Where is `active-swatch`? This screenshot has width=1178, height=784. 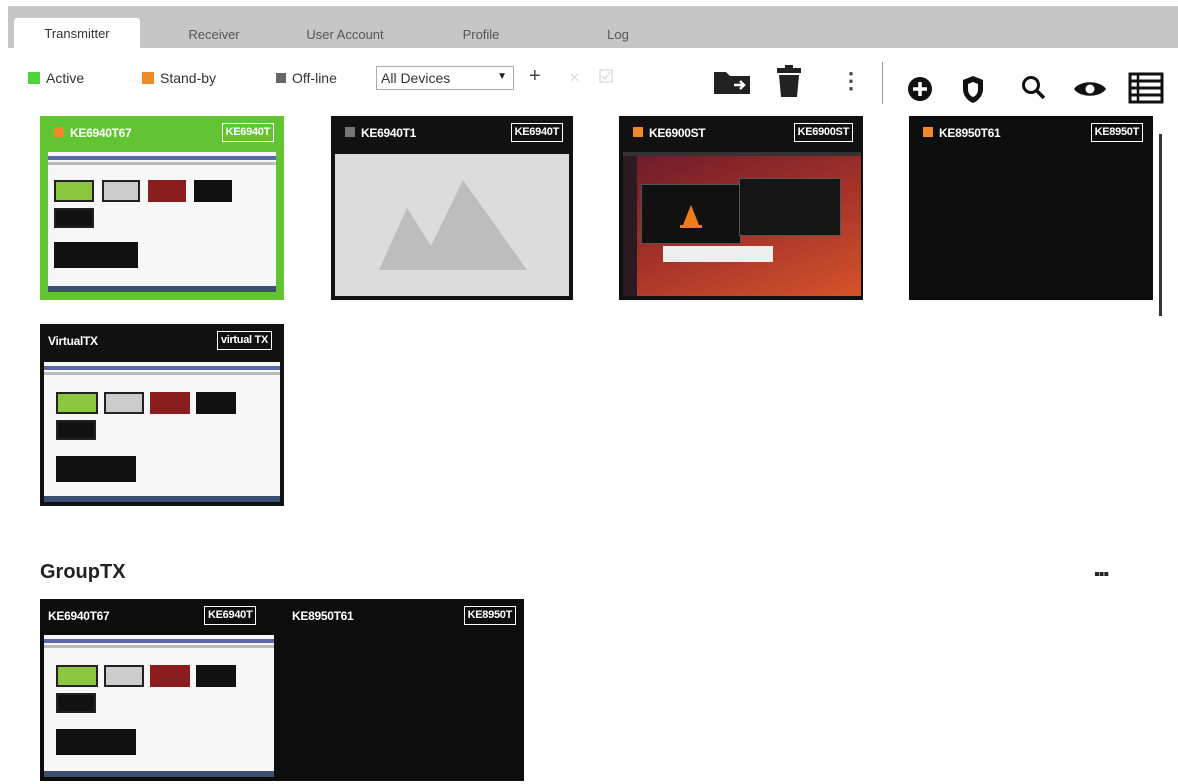 active-swatch is located at coordinates (34, 78).